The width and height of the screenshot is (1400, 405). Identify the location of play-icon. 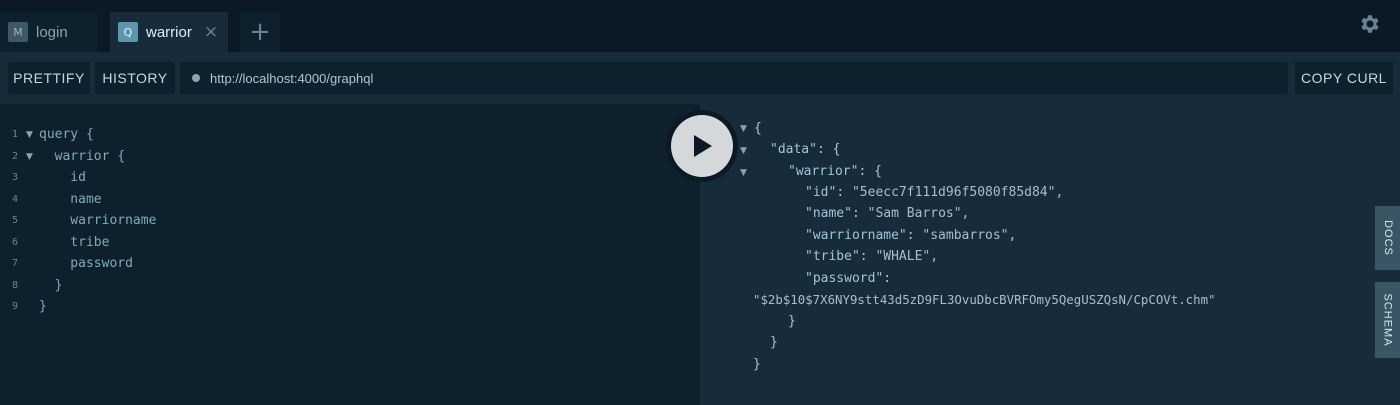
(702, 146).